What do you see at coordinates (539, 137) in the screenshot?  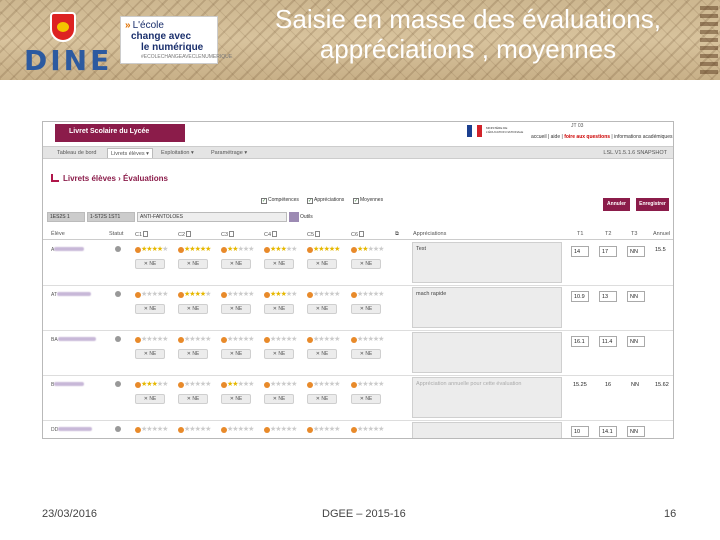 I see `link-accueil: accueil` at bounding box center [539, 137].